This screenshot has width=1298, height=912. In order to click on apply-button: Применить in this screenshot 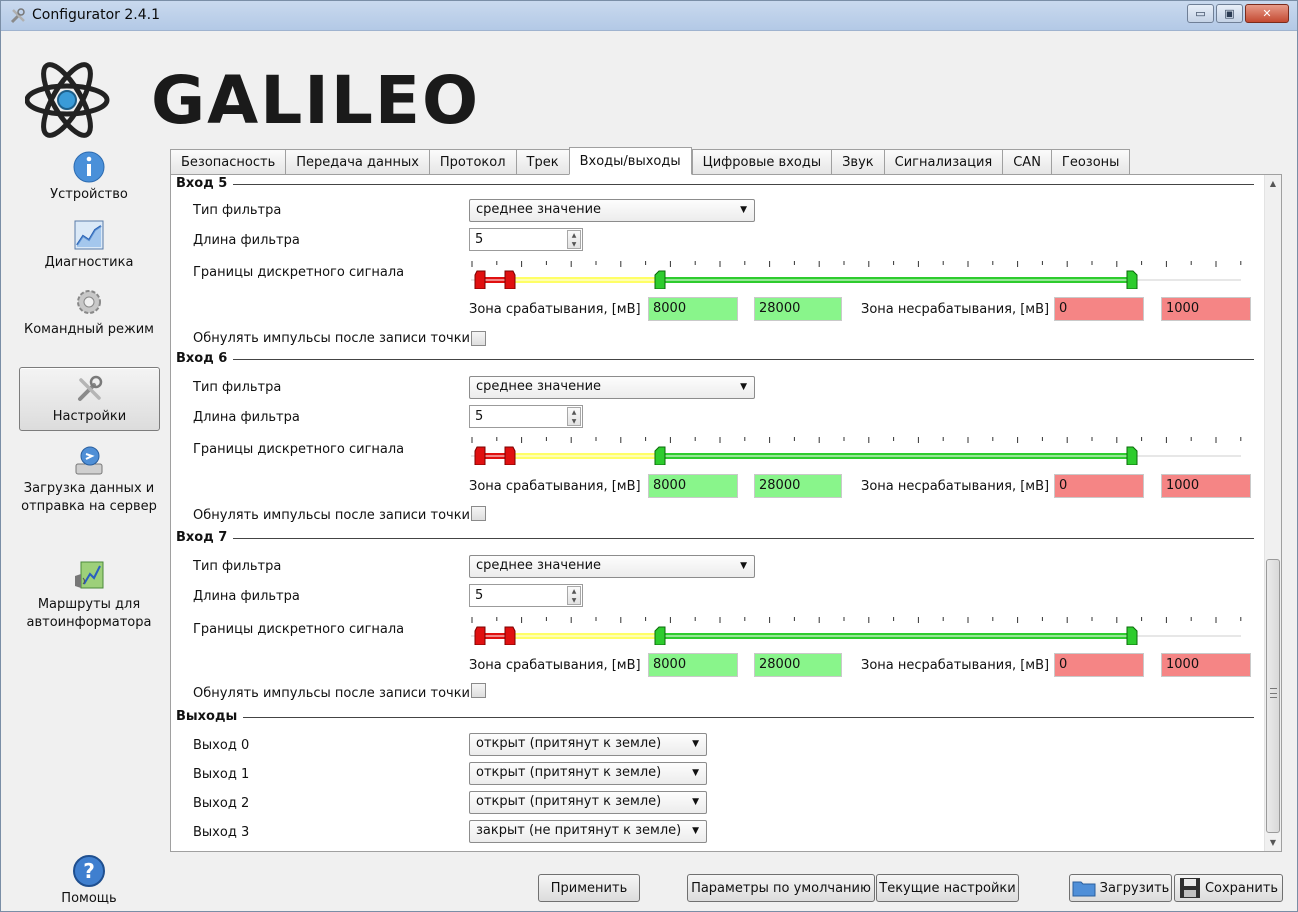, I will do `click(589, 888)`.